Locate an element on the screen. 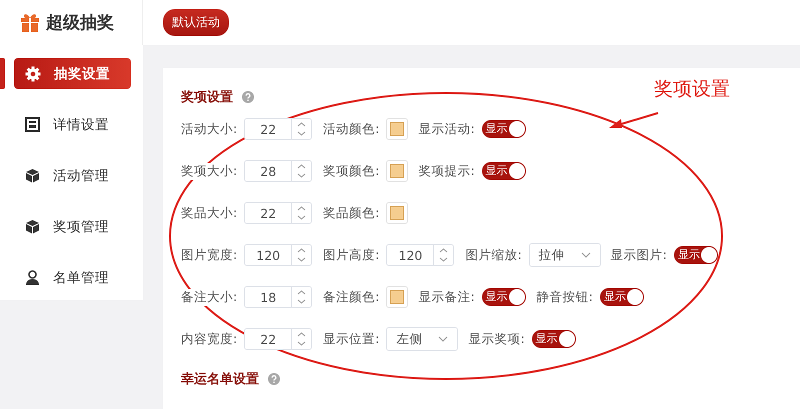  field-label: 奖项大小: is located at coordinates (209, 171).